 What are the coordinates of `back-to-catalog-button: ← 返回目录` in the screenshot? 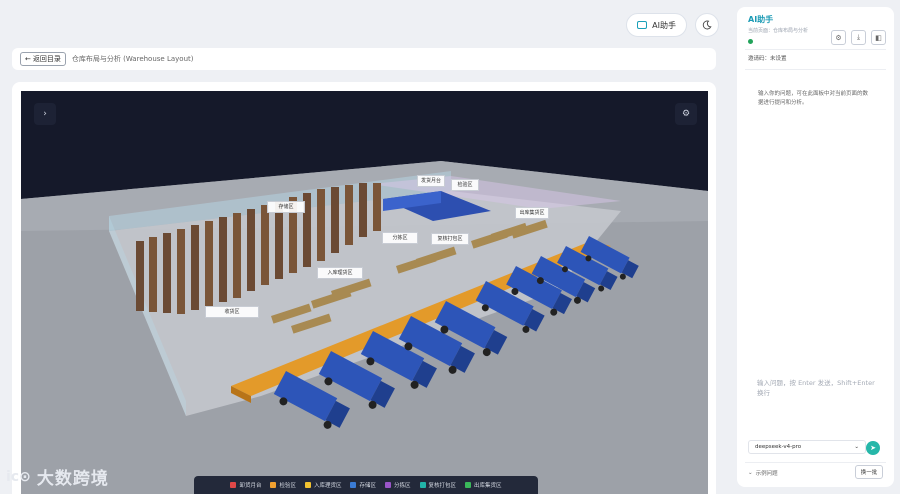 It's located at (43, 59).